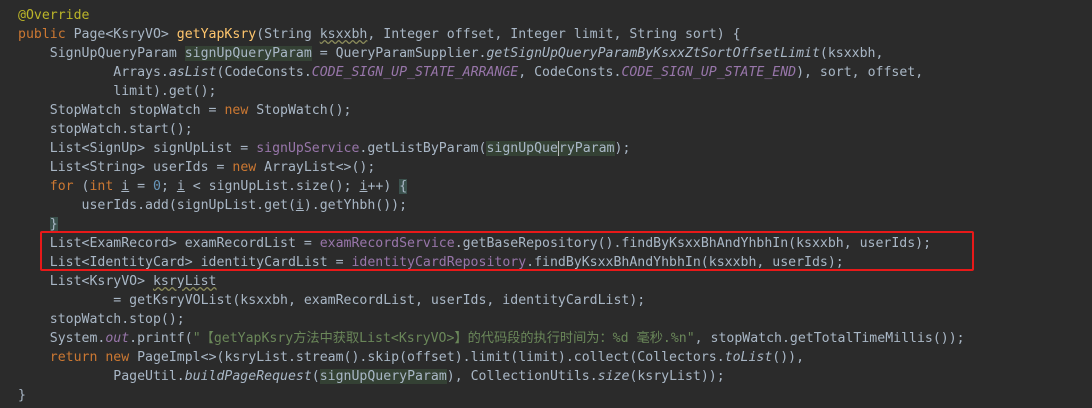  What do you see at coordinates (546, 319) in the screenshot?
I see `code-line-17: stopWatch.stop();` at bounding box center [546, 319].